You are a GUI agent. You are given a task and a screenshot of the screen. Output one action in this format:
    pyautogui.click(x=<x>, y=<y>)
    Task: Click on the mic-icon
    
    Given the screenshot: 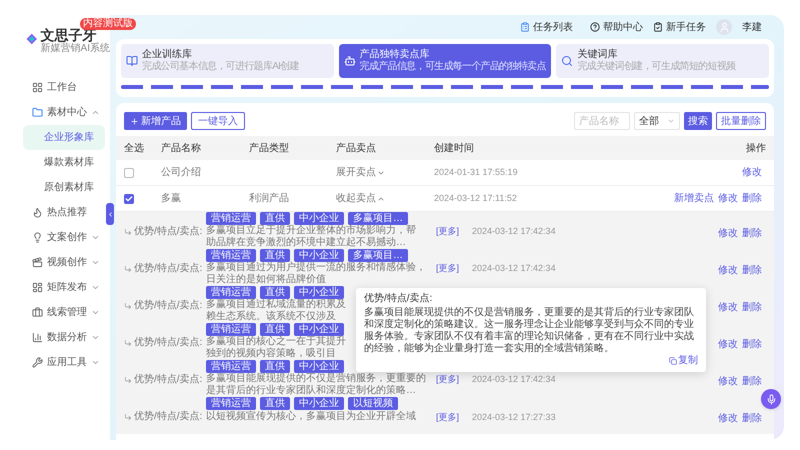 What is the action you would take?
    pyautogui.click(x=771, y=399)
    